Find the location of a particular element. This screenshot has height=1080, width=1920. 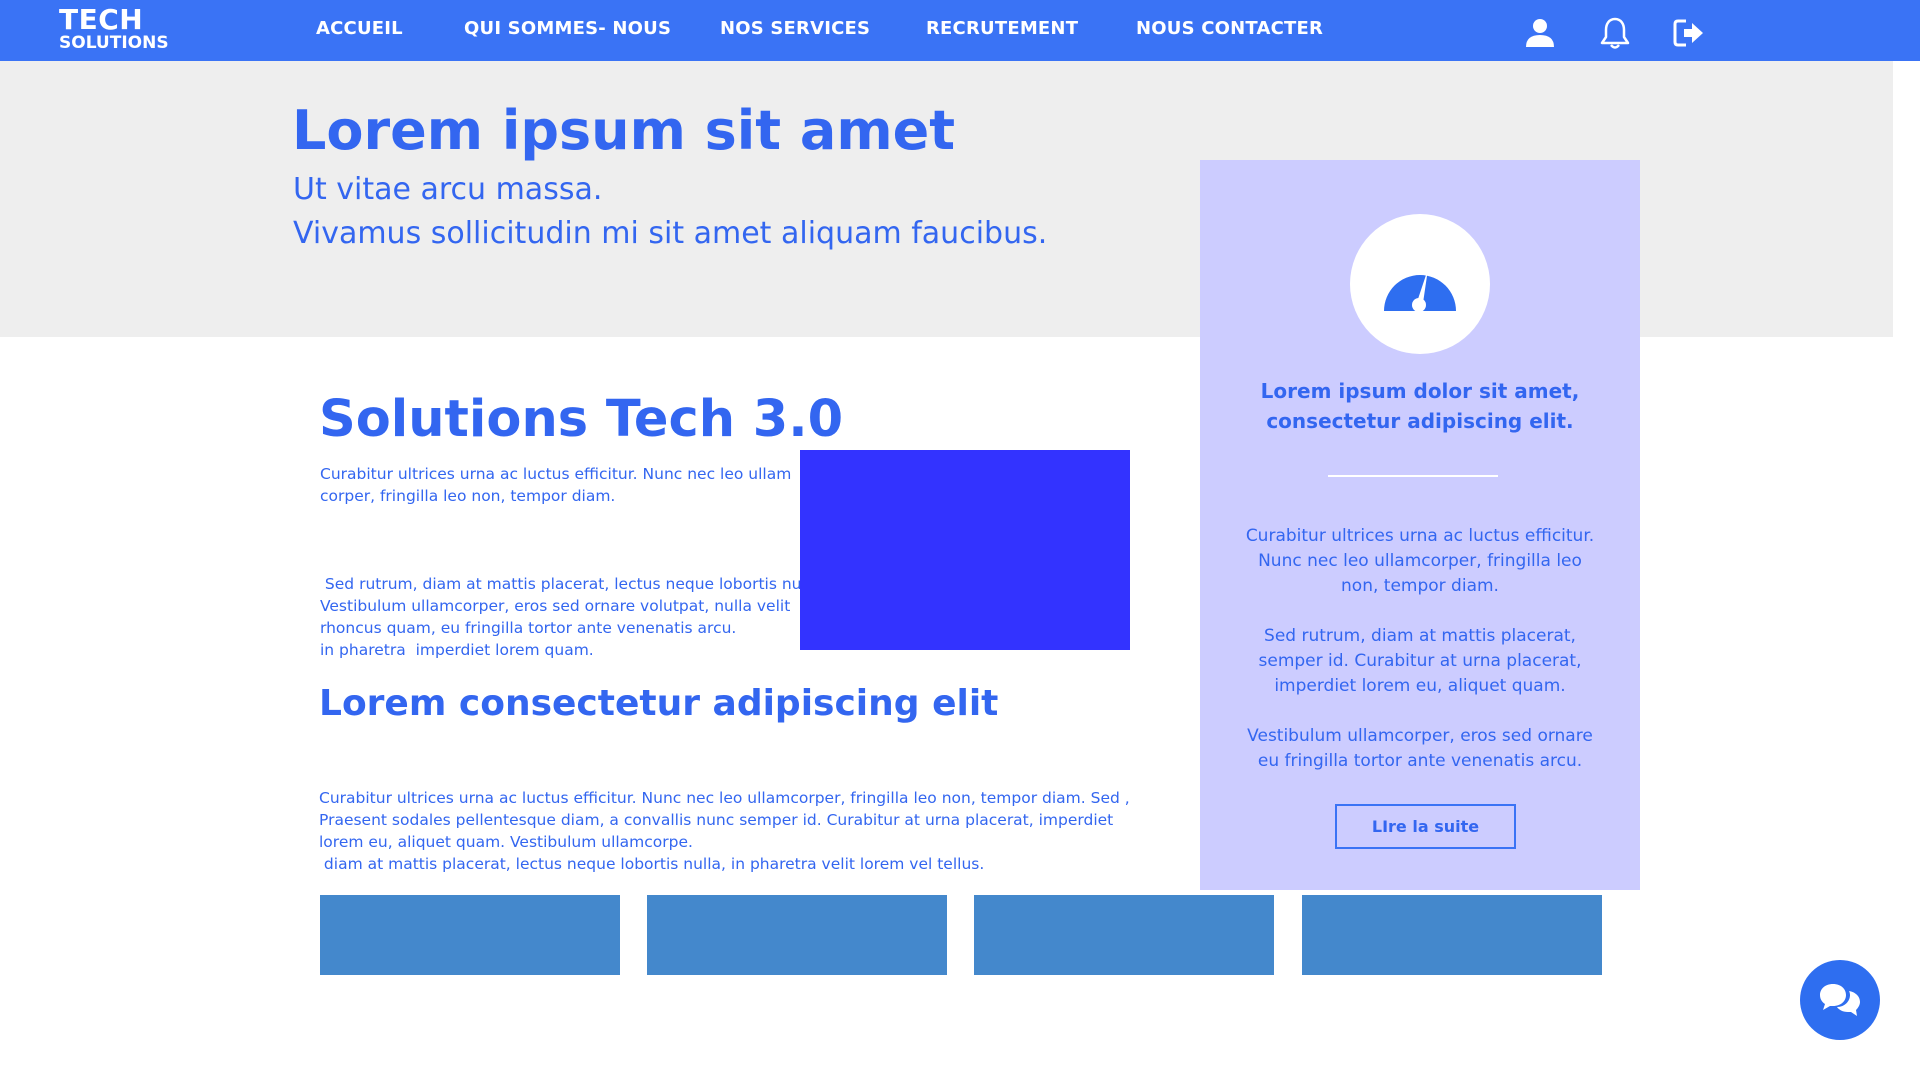

chat-button is located at coordinates (1840, 1000).